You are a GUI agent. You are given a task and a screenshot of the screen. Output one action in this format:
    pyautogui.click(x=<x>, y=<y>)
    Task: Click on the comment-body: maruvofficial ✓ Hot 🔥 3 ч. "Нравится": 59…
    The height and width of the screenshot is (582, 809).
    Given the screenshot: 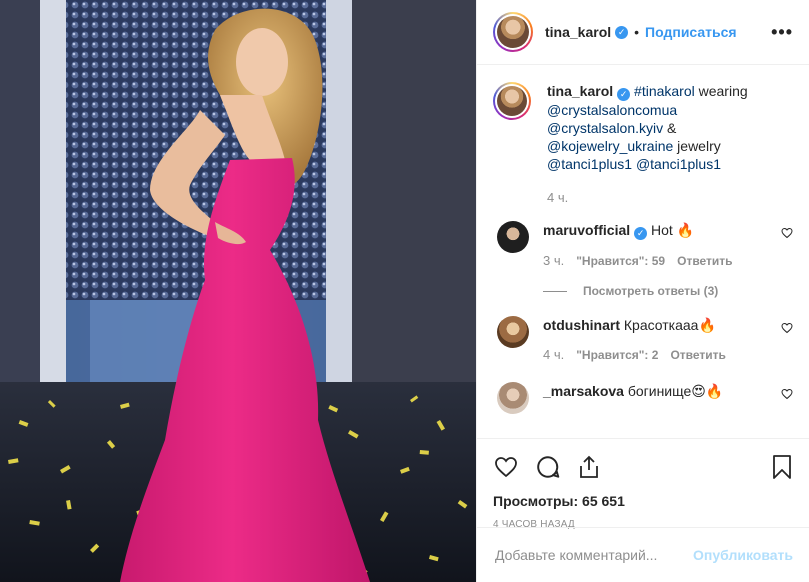 What is the action you would take?
    pyautogui.click(x=663, y=245)
    